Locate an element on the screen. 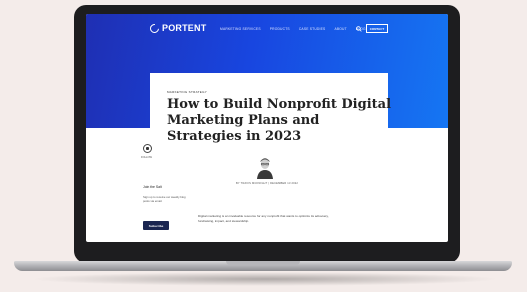 This screenshot has height=292, width=527. signup-title: Join the Salt is located at coordinates (152, 187).